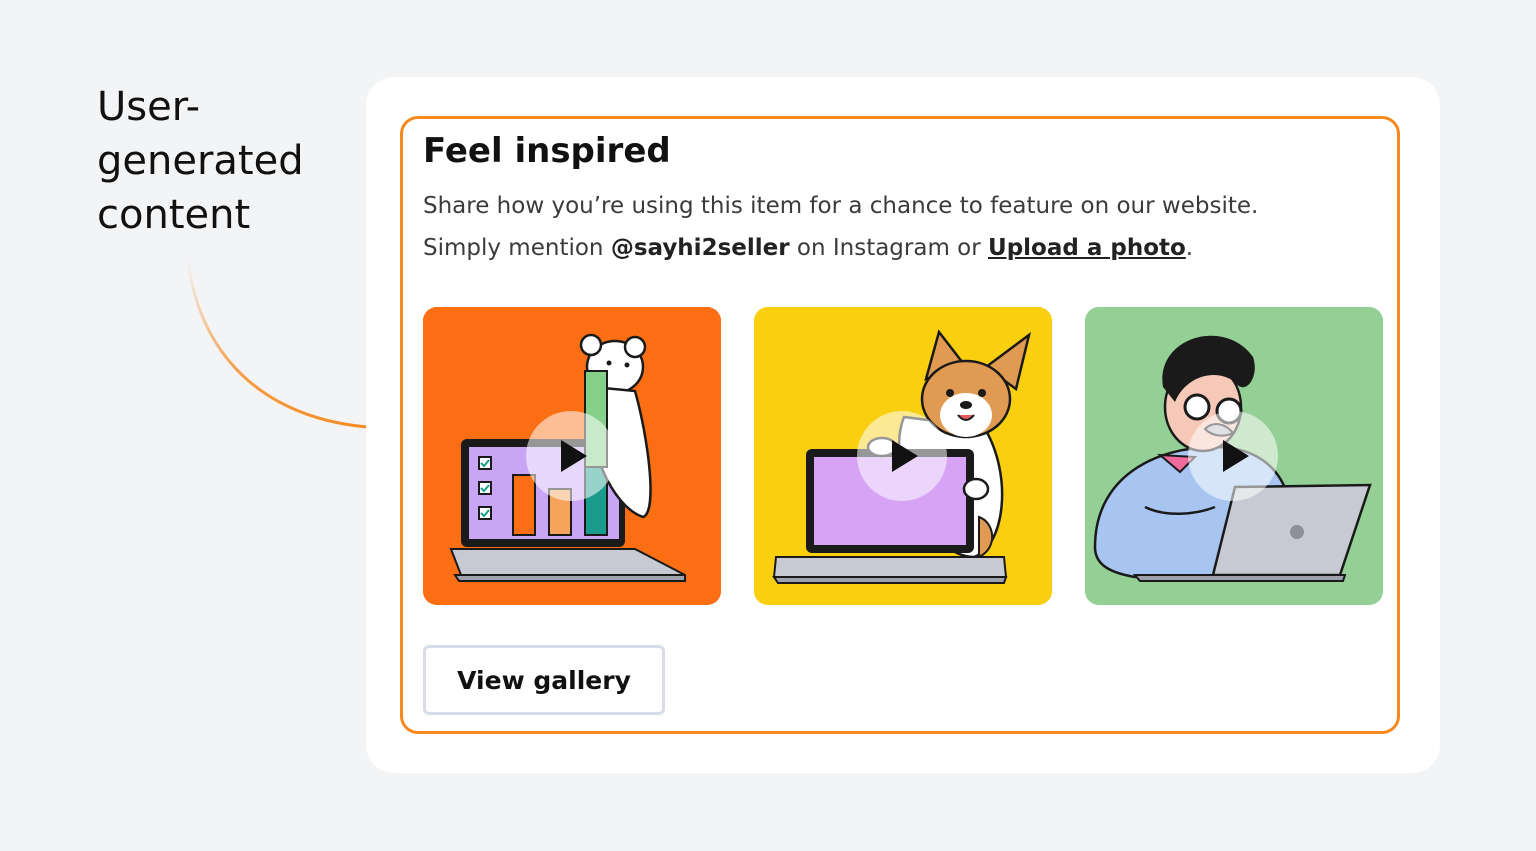  Describe the element at coordinates (547, 151) in the screenshot. I see `section-title: Feel inspired` at that location.